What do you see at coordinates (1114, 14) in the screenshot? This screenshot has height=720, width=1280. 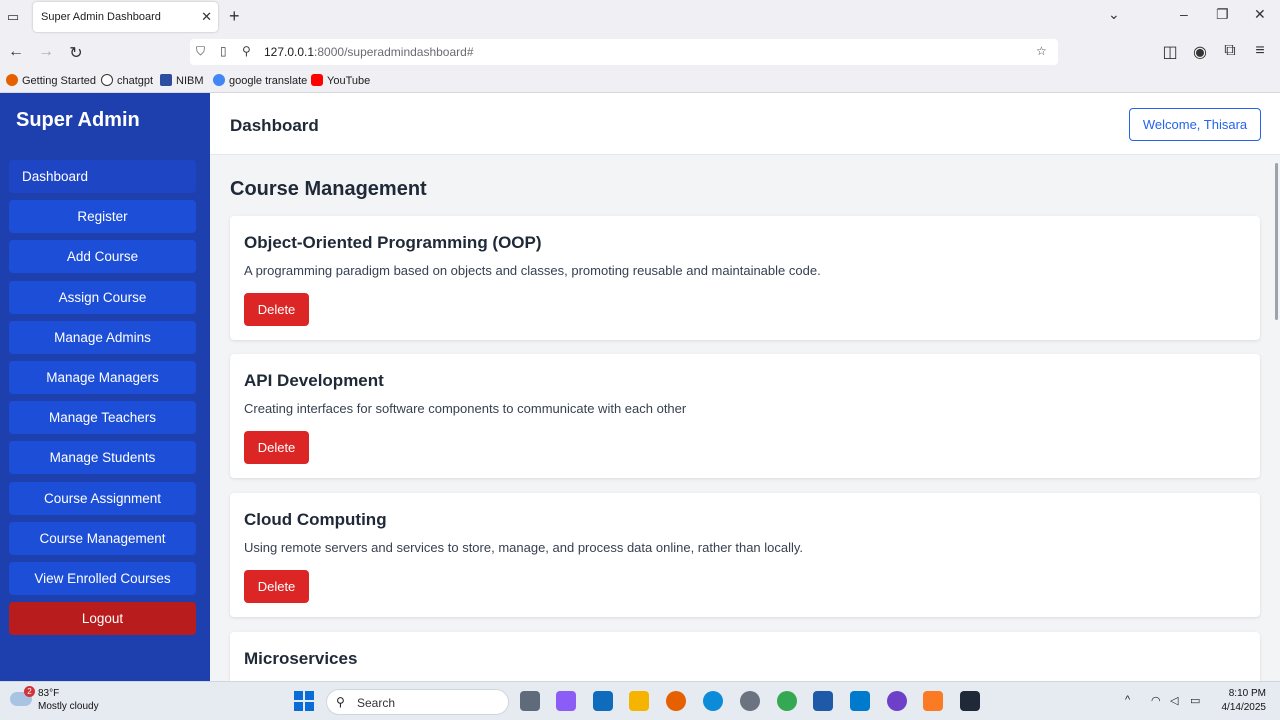 I see `chevron-down-icon: ⌄` at bounding box center [1114, 14].